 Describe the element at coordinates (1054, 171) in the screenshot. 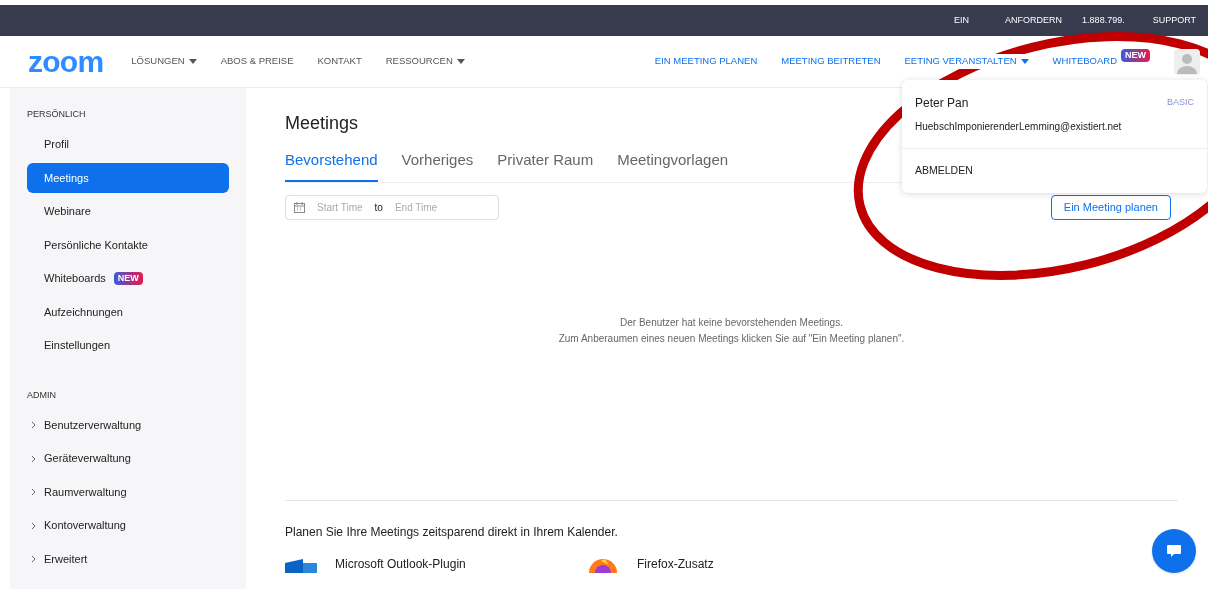

I see `sign-out-item: ABMELDEN` at that location.